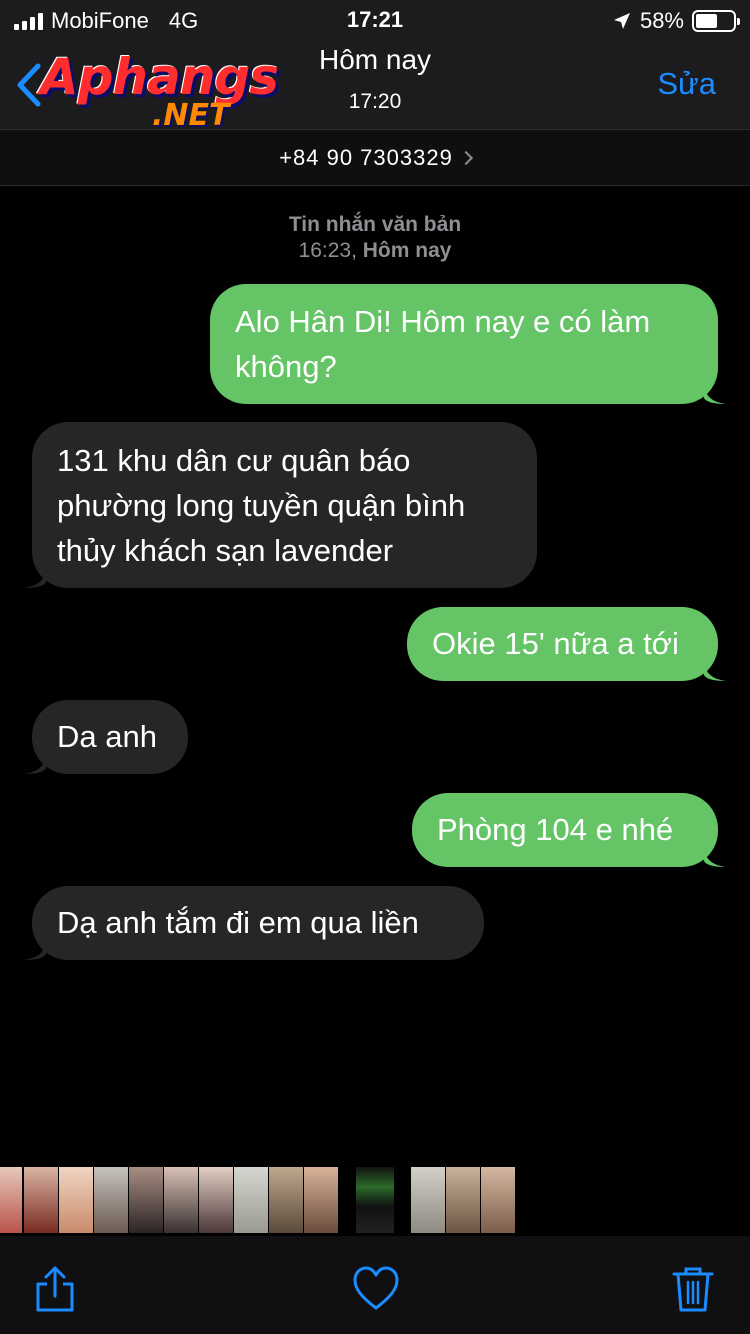 Image resolution: width=750 pixels, height=1334 pixels. I want to click on thread-time: 16:23,, so click(327, 250).